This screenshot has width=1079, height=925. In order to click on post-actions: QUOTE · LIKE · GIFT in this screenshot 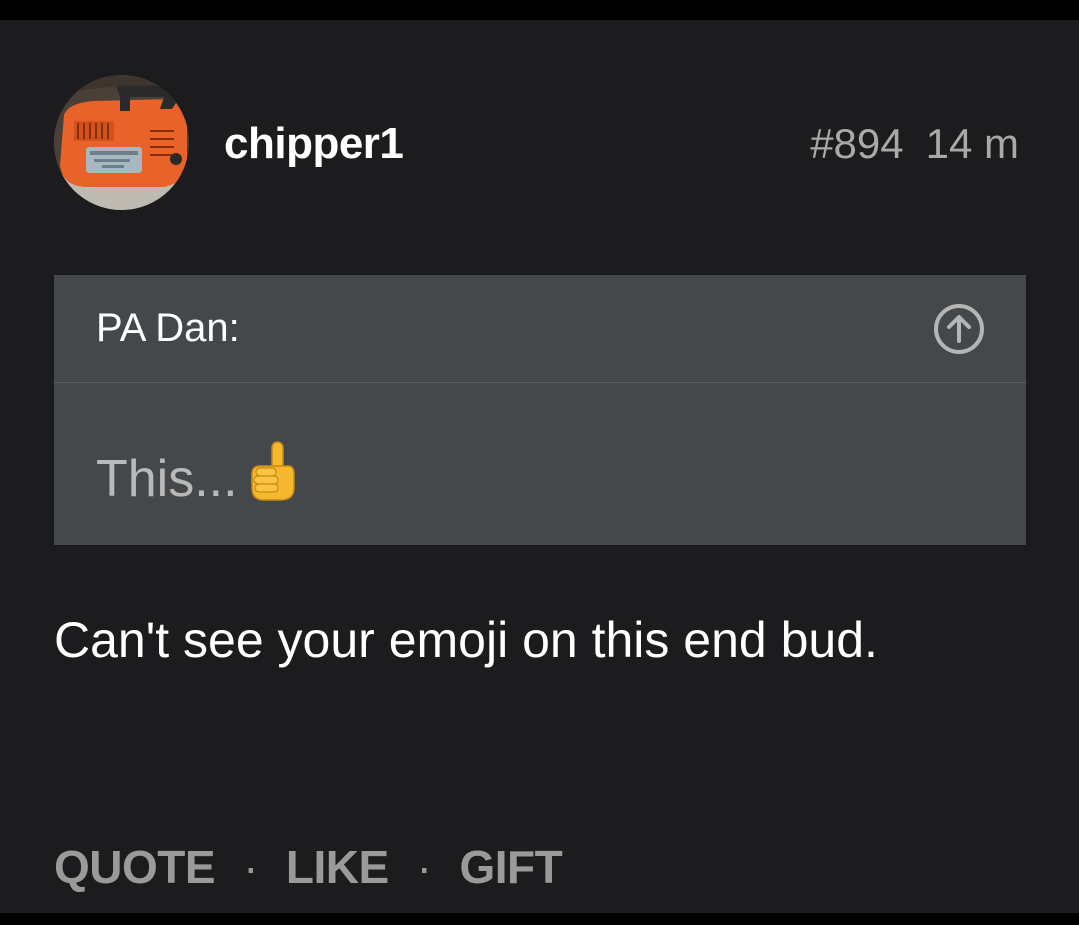, I will do `click(308, 867)`.